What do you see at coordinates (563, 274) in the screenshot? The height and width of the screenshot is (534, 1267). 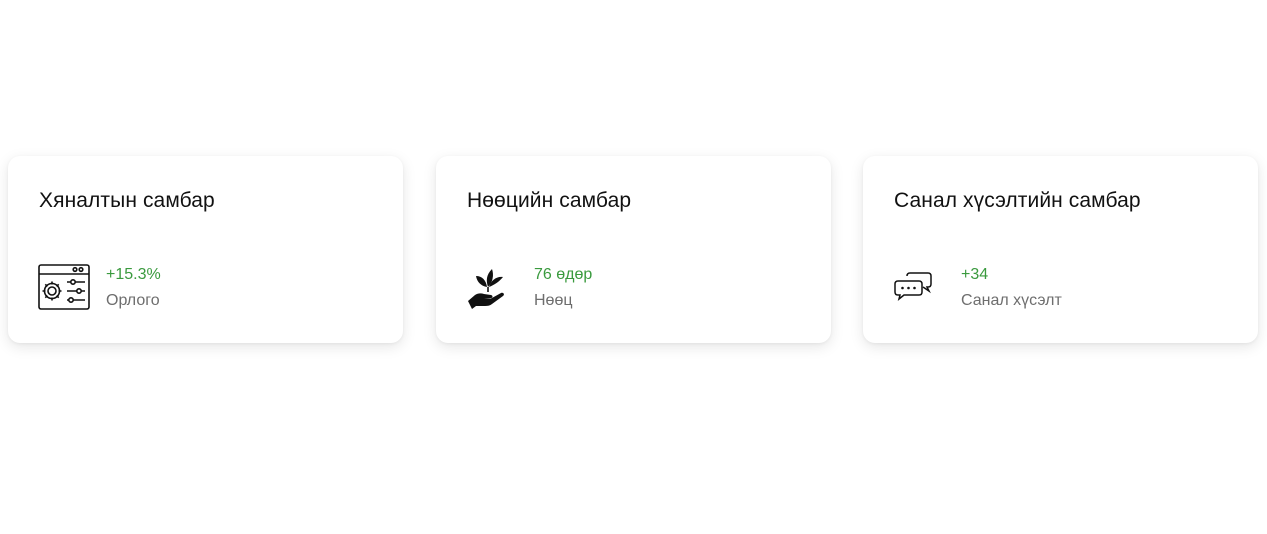 I see `stat-value: 76 өдөр` at bounding box center [563, 274].